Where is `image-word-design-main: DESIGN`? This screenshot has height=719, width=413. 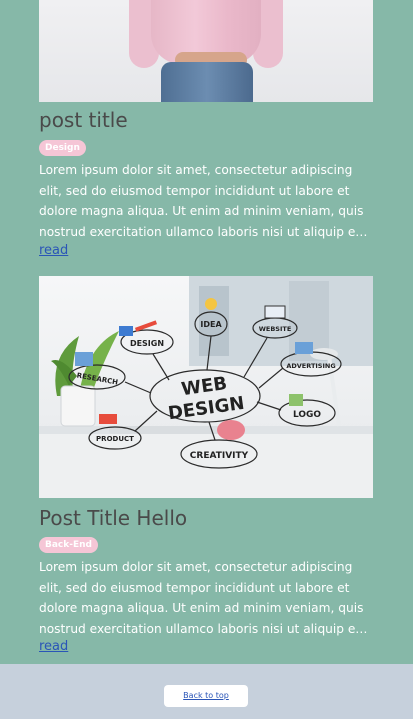
image-word-design-main: DESIGN is located at coordinates (206, 408).